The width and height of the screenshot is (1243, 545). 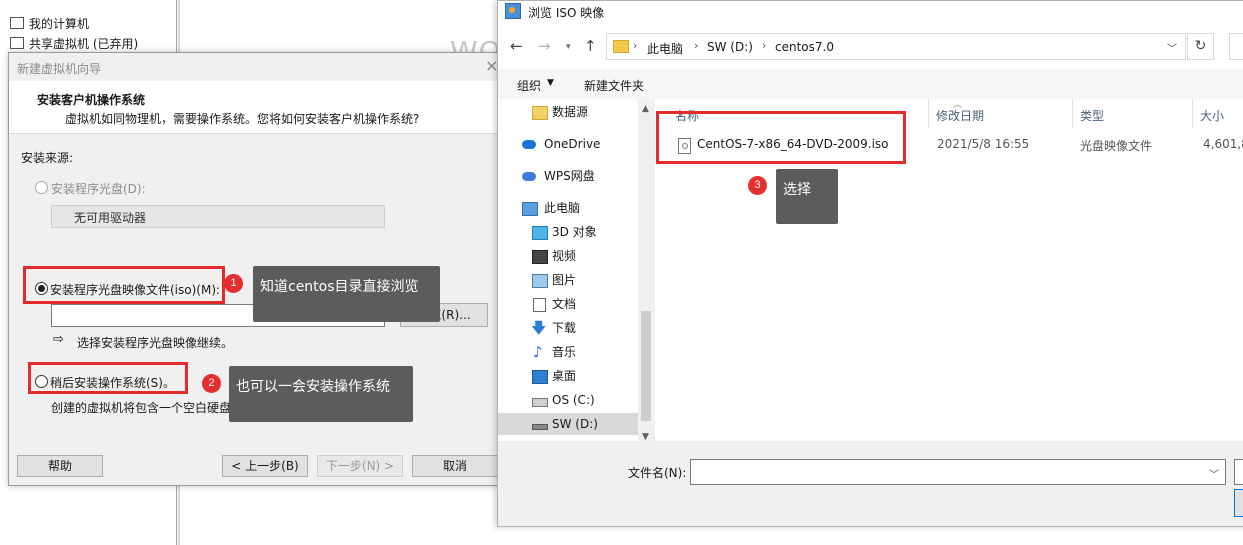 I want to click on file-size: 4,601,8, so click(x=1223, y=144).